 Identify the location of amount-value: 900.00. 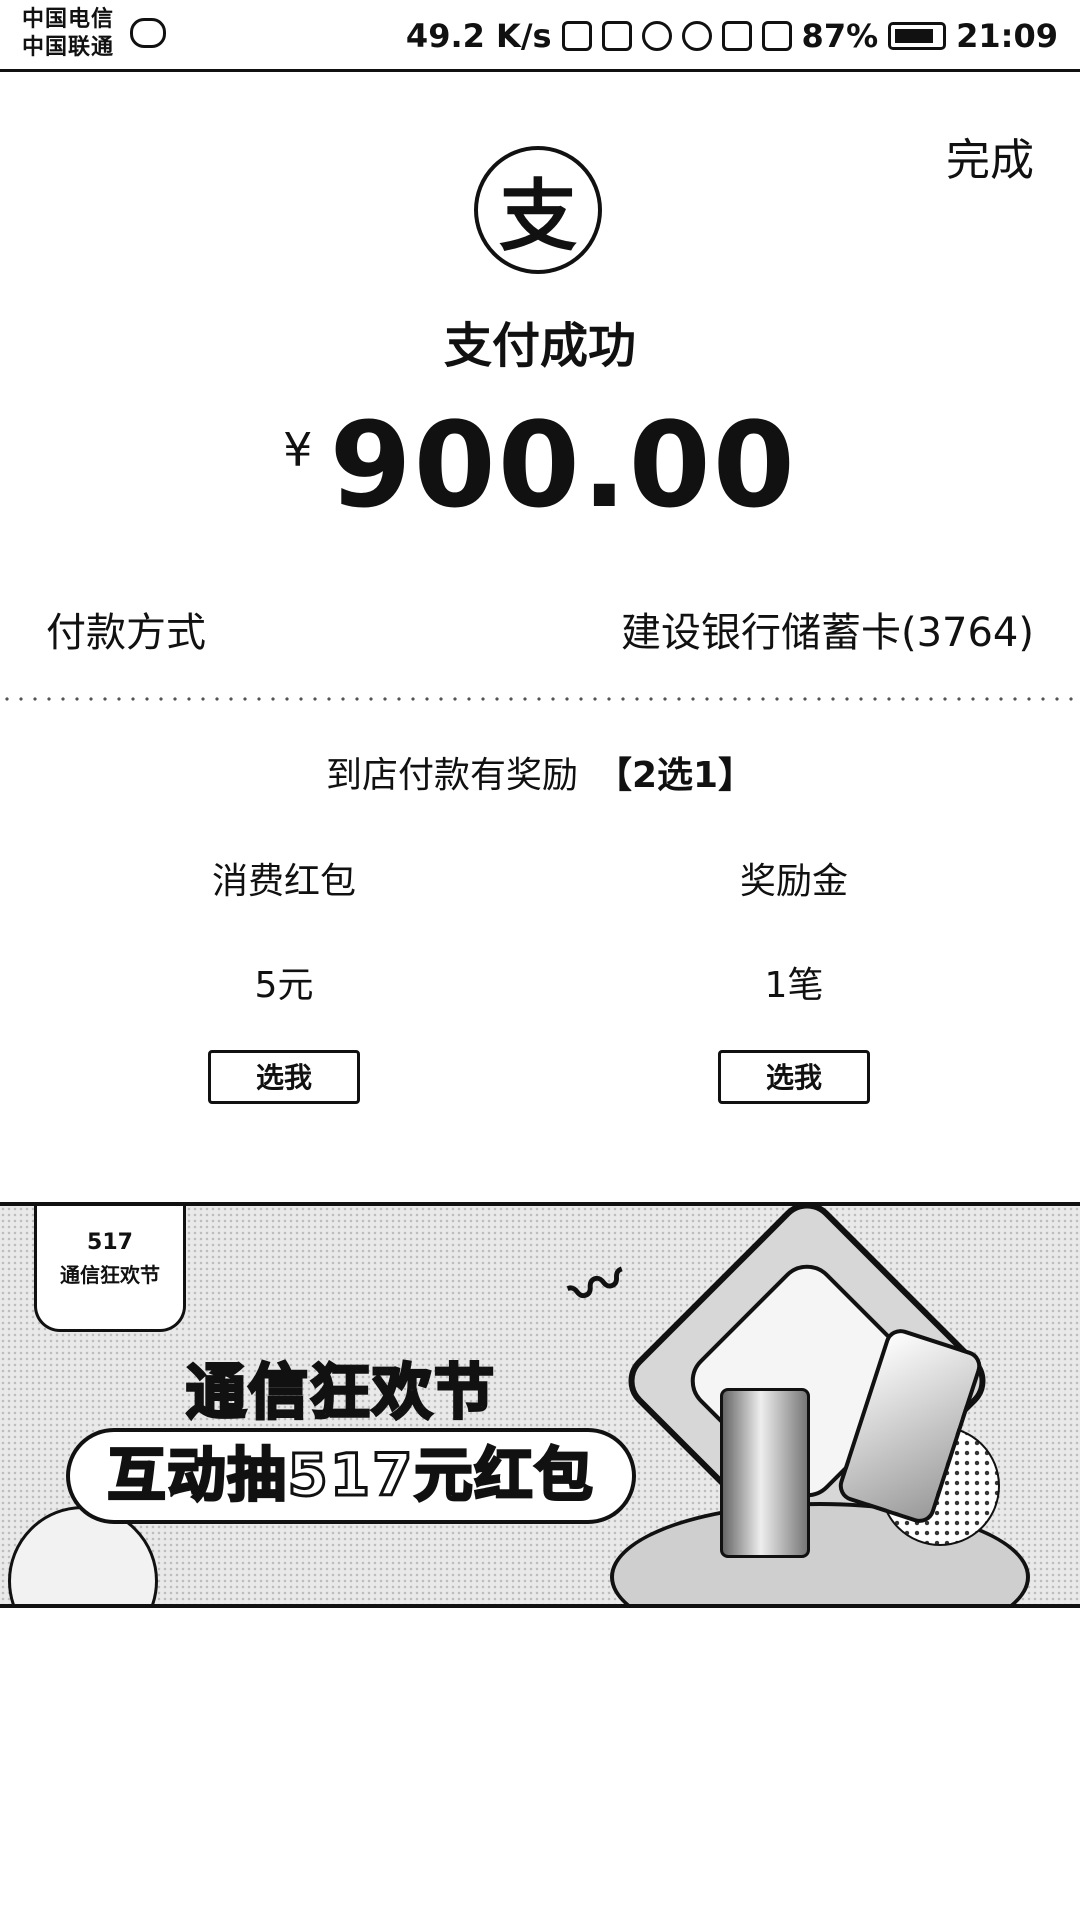
(563, 465).